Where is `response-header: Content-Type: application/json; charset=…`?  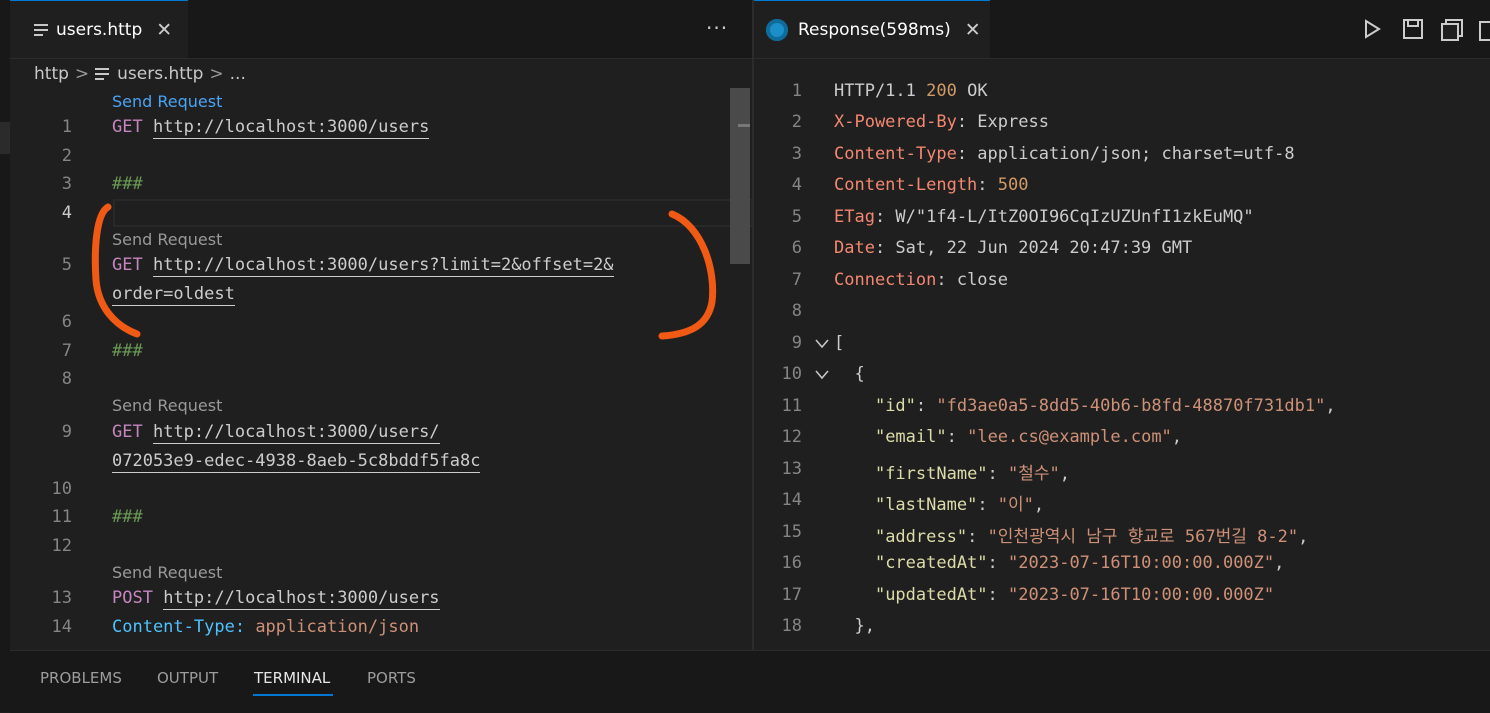 response-header: Content-Type: application/json; charset=… is located at coordinates (1064, 154).